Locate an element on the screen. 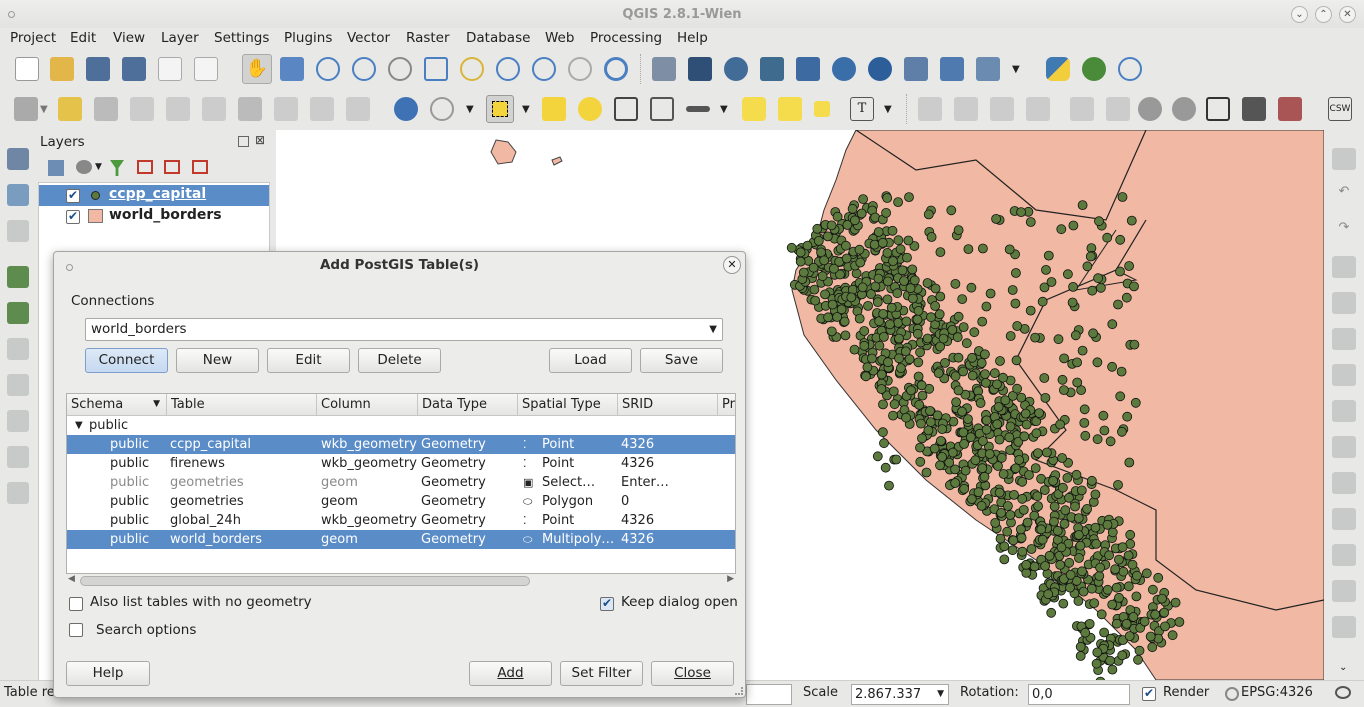 Image resolution: width=1364 pixels, height=707 pixels. grid-icon is located at coordinates (1218, 109).